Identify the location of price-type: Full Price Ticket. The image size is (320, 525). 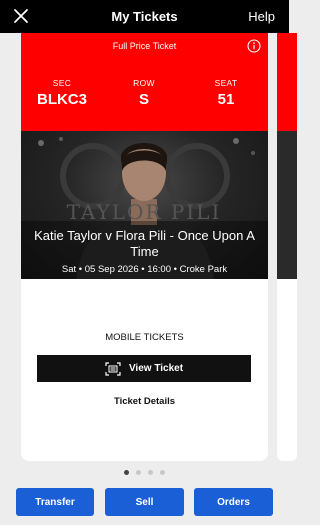
(144, 46).